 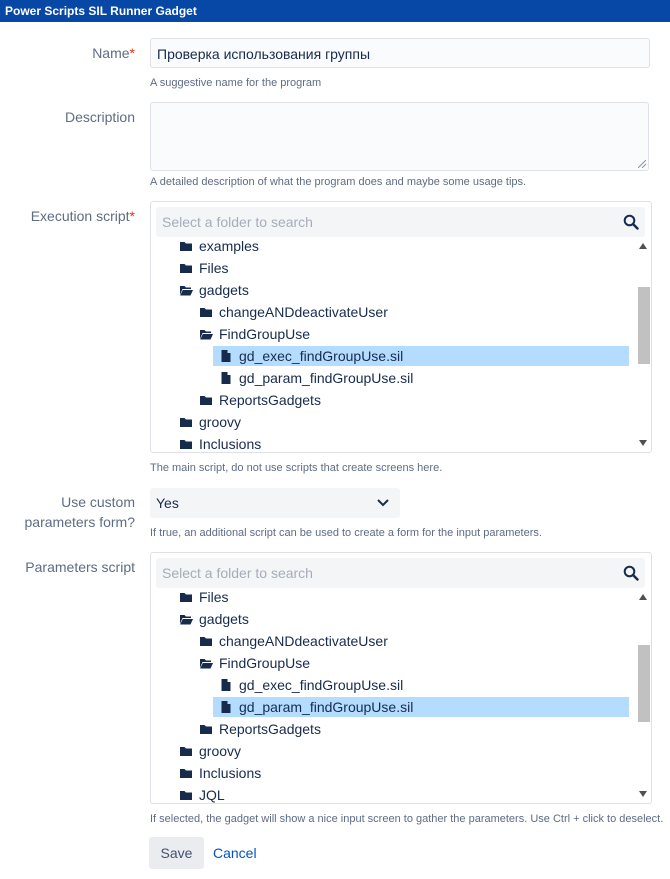 What do you see at coordinates (275, 503) in the screenshot?
I see `custom-params-select: Yes` at bounding box center [275, 503].